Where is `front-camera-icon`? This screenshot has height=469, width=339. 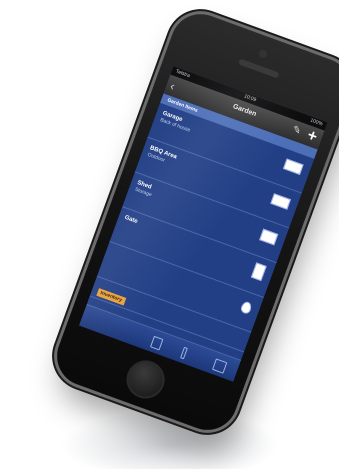
front-camera-icon is located at coordinates (263, 54).